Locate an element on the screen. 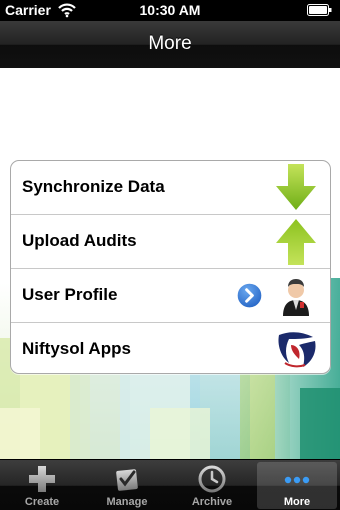  checkbox-icon is located at coordinates (127, 480).